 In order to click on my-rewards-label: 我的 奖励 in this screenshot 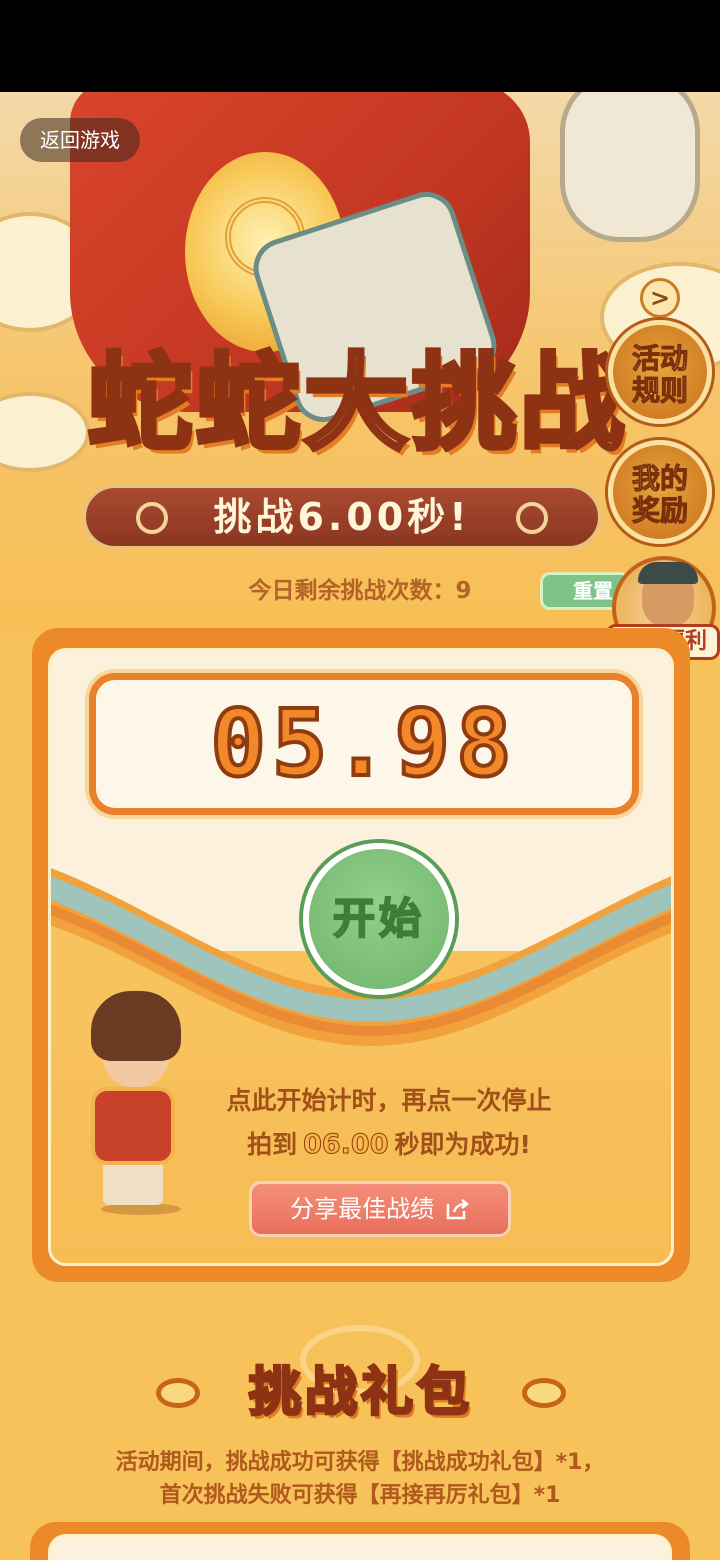, I will do `click(659, 494)`.